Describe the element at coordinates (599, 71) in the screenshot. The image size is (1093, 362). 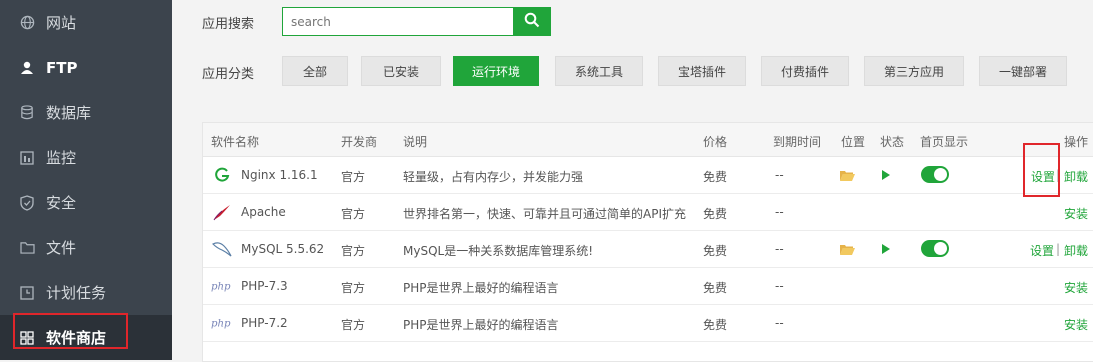
I see `category-system-tools: 系统工具` at that location.